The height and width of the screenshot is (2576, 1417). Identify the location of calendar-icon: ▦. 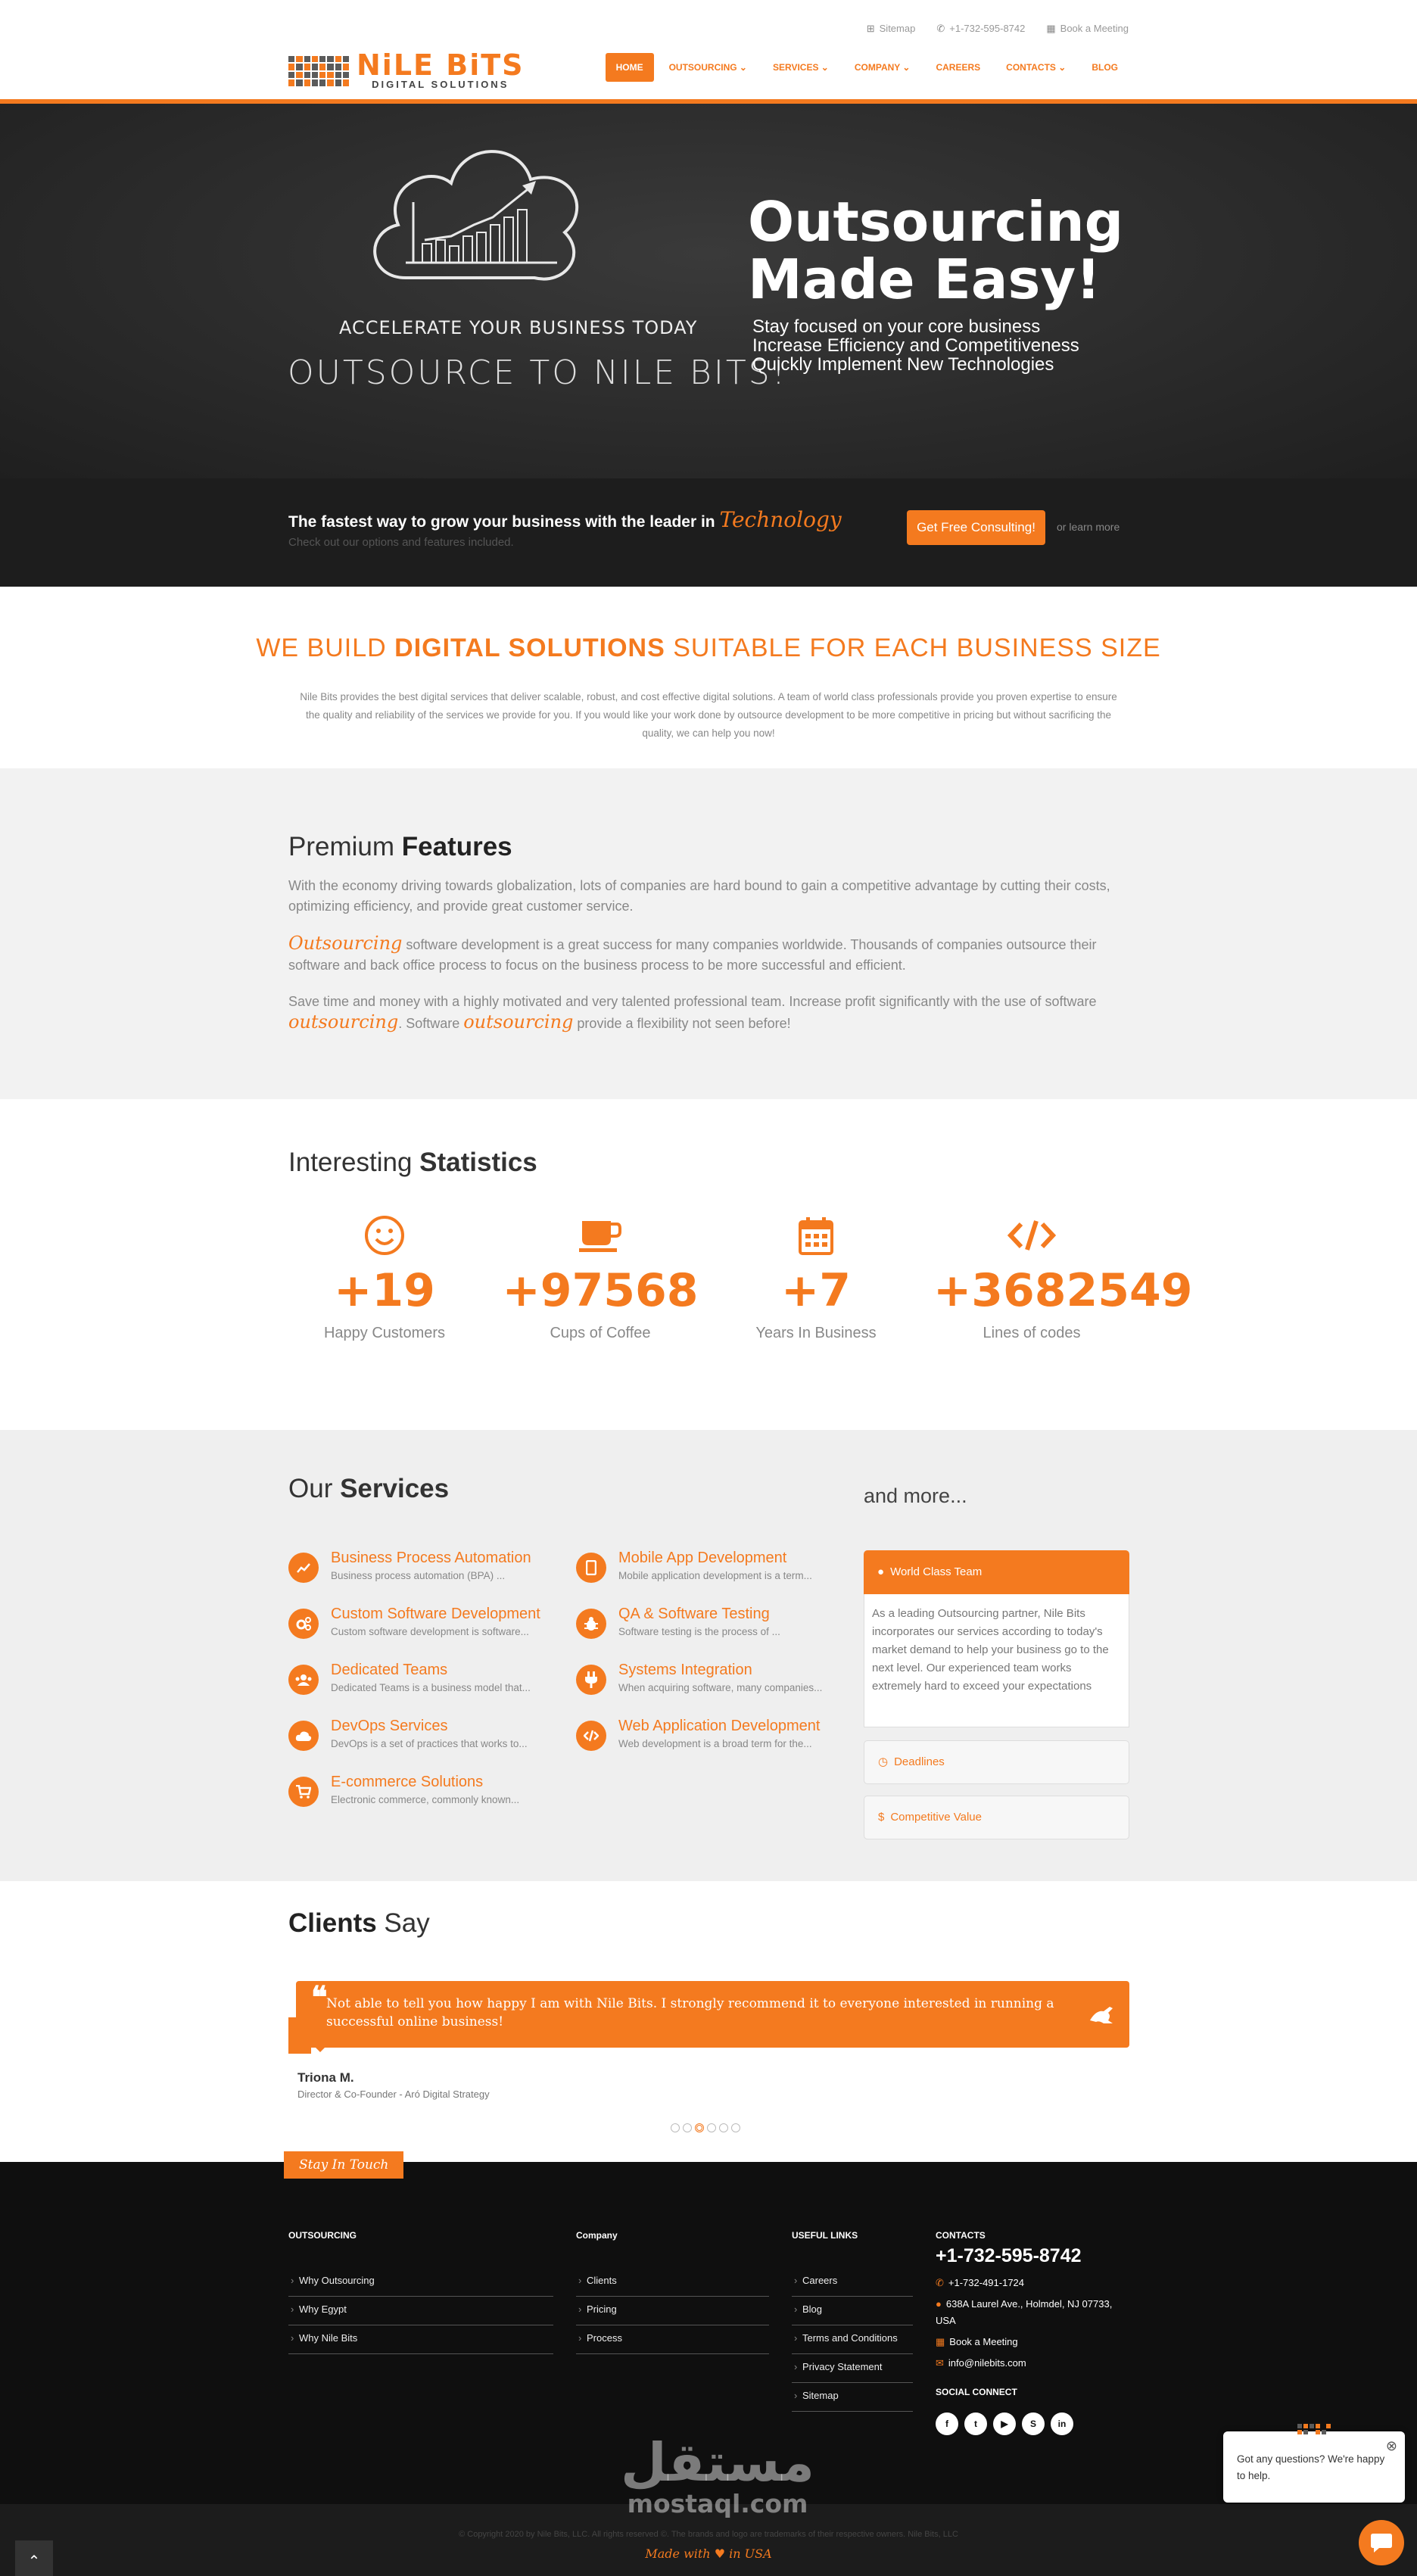
(940, 2341).